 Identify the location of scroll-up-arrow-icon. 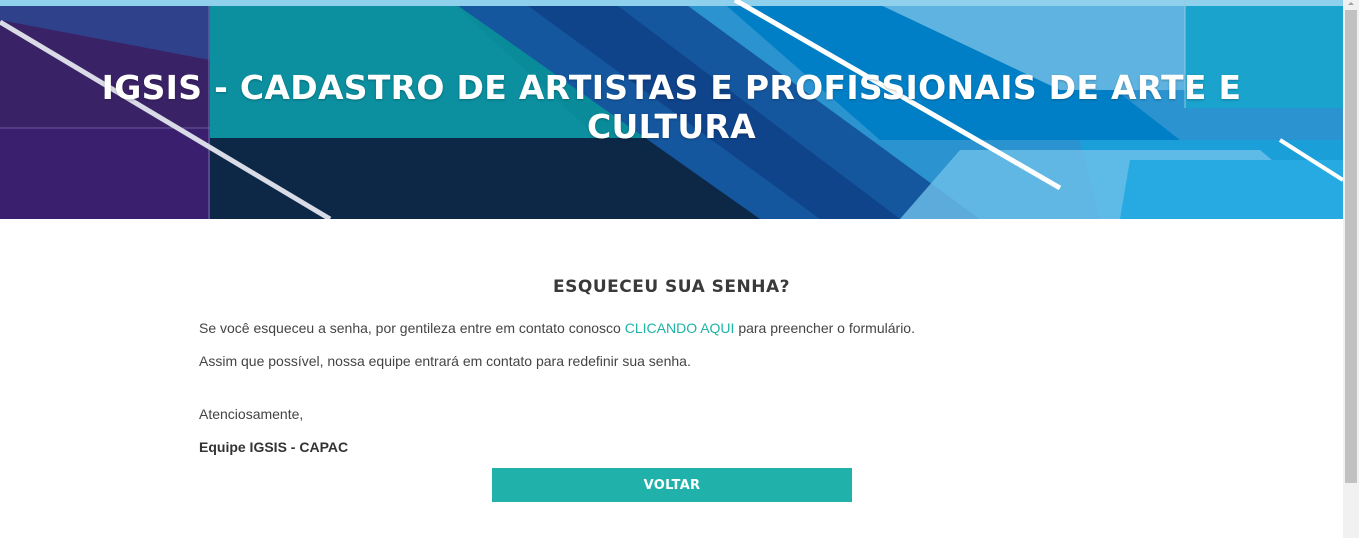
(1351, 4).